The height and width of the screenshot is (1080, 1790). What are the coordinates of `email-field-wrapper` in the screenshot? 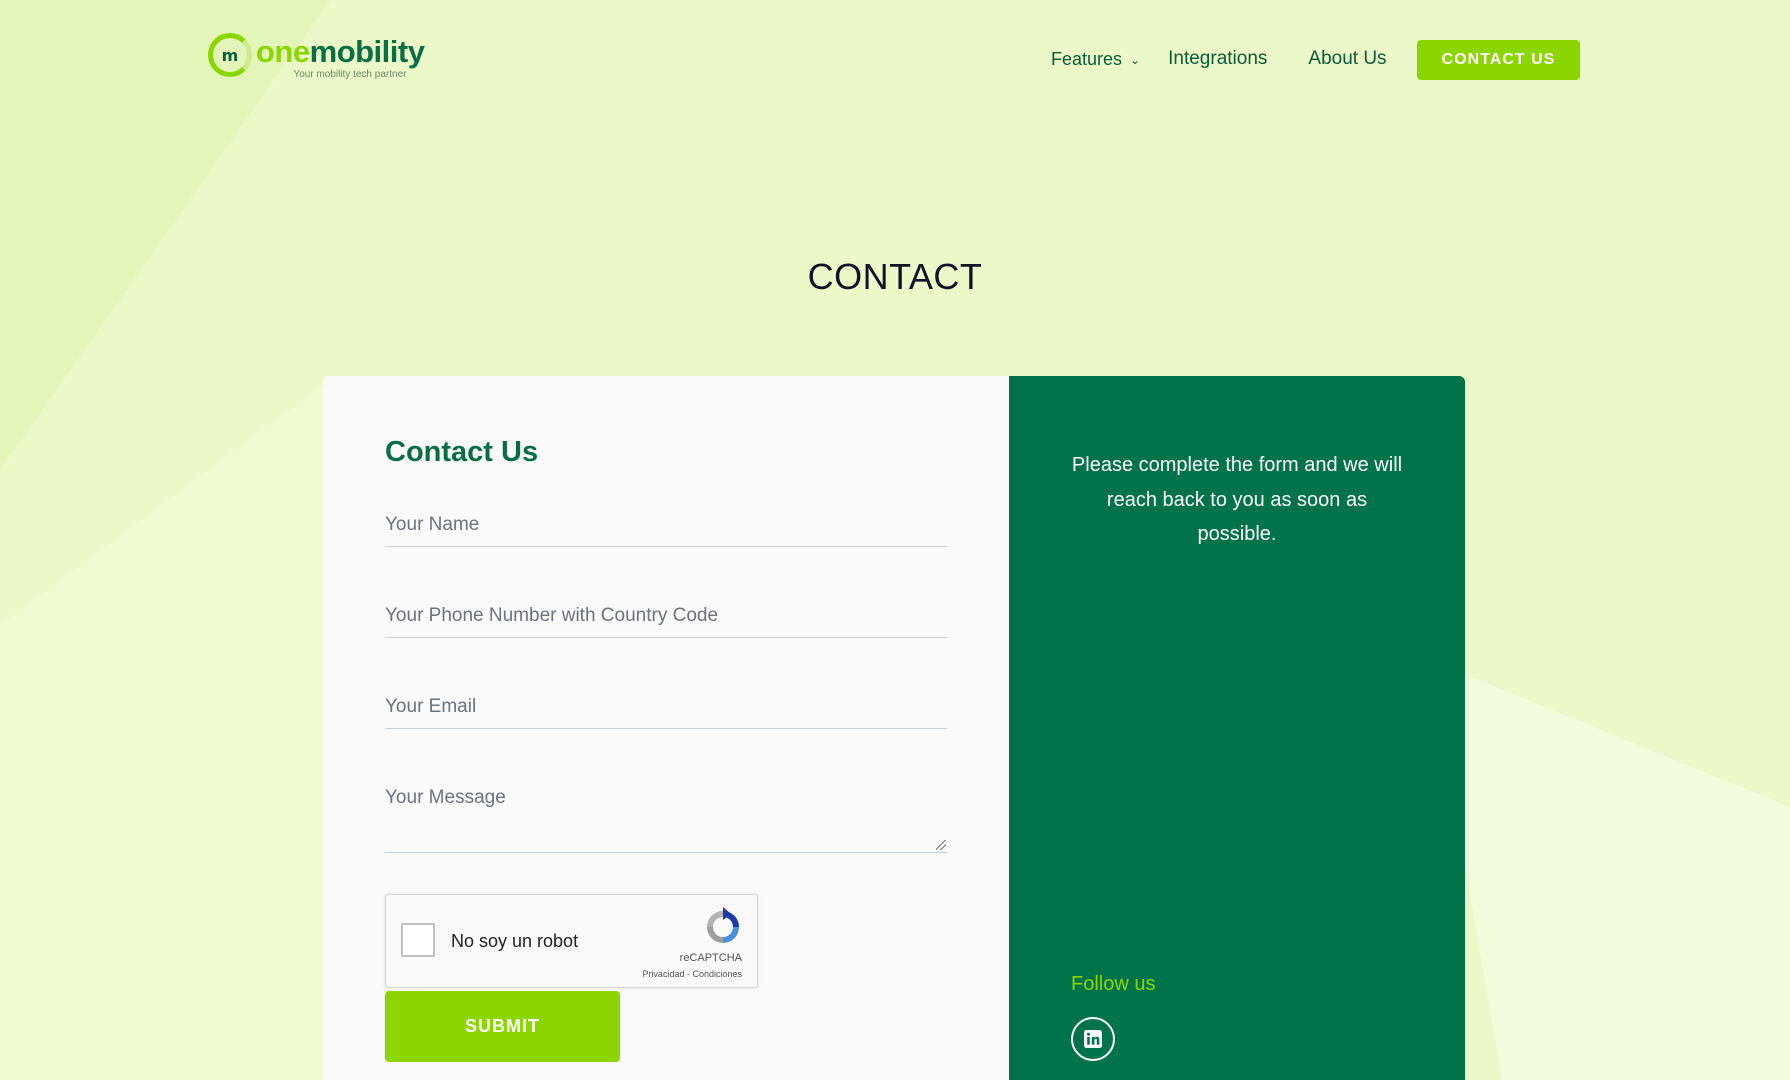 It's located at (666, 710).